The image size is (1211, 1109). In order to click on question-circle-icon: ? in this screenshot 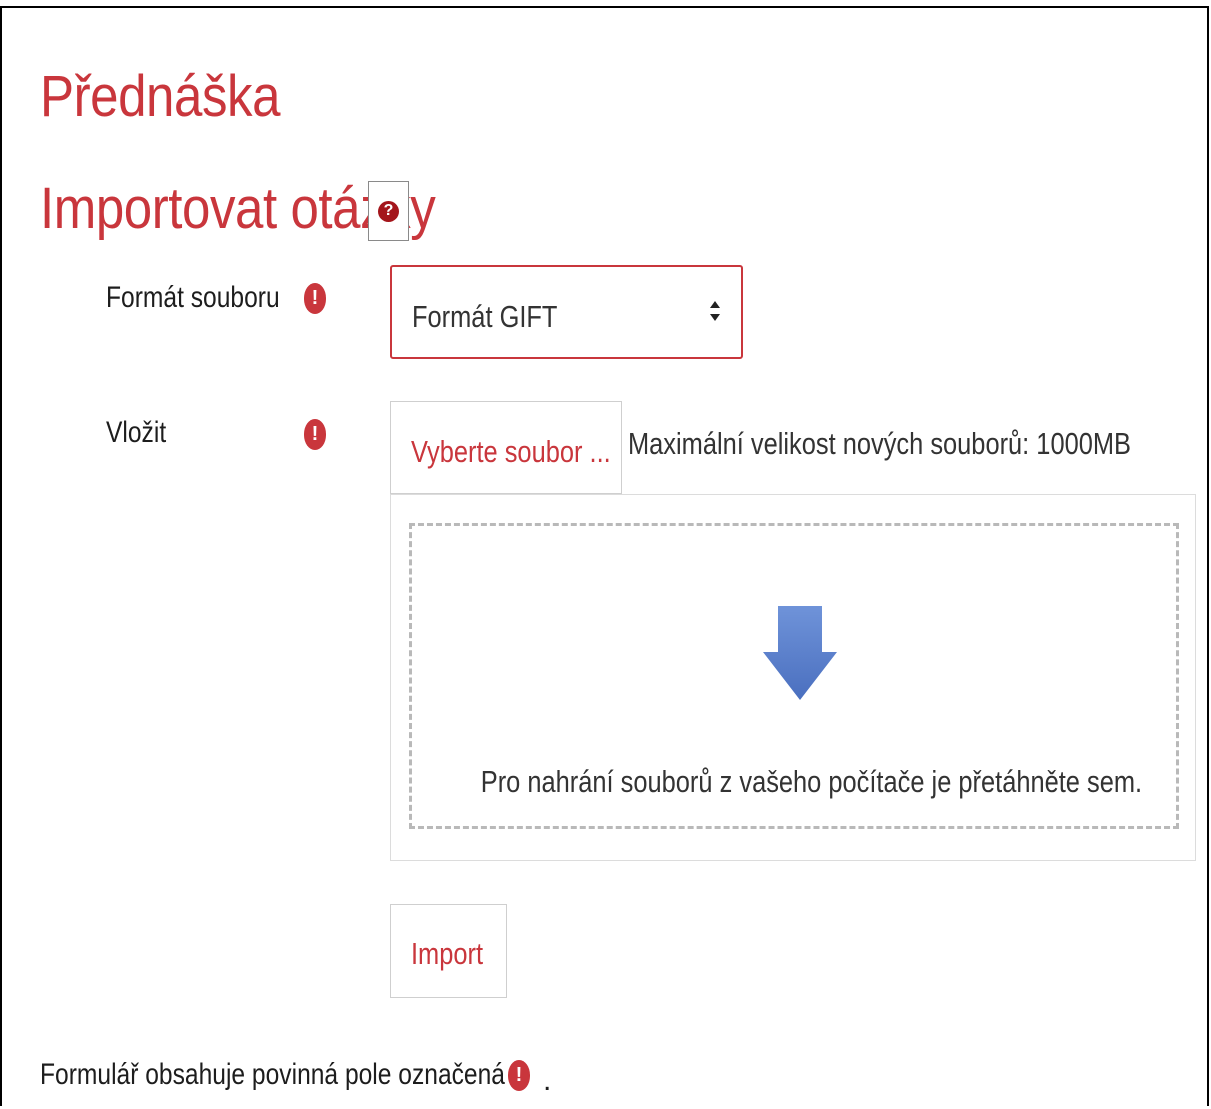, I will do `click(388, 211)`.